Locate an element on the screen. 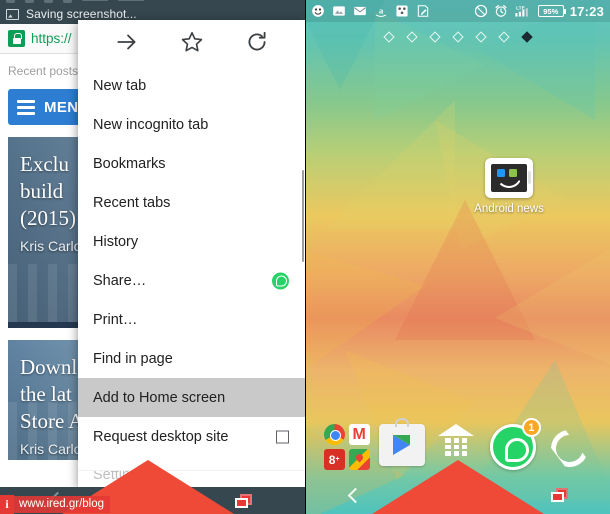 Image resolution: width=610 pixels, height=514 pixels. menu-item-label: Find in page is located at coordinates (133, 358).